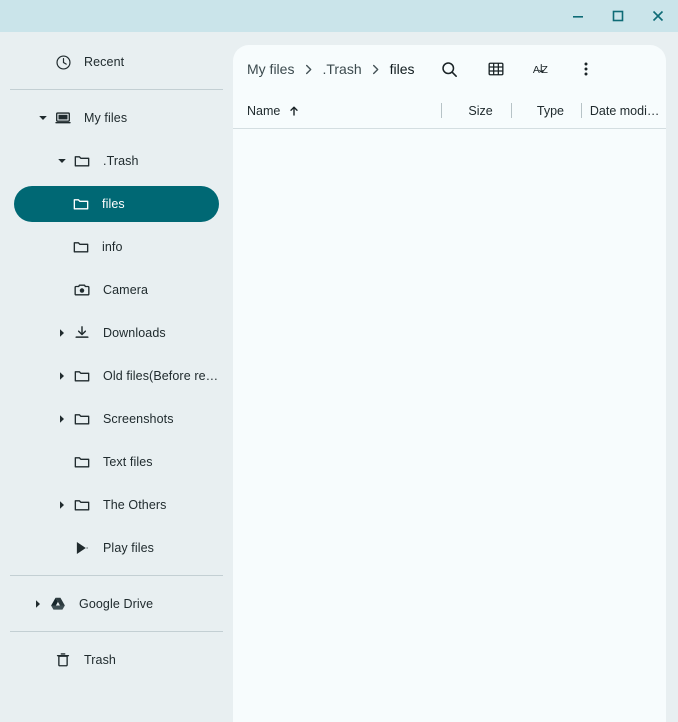 The image size is (678, 722). What do you see at coordinates (126, 290) in the screenshot?
I see `sidebar-item-label: Camera` at bounding box center [126, 290].